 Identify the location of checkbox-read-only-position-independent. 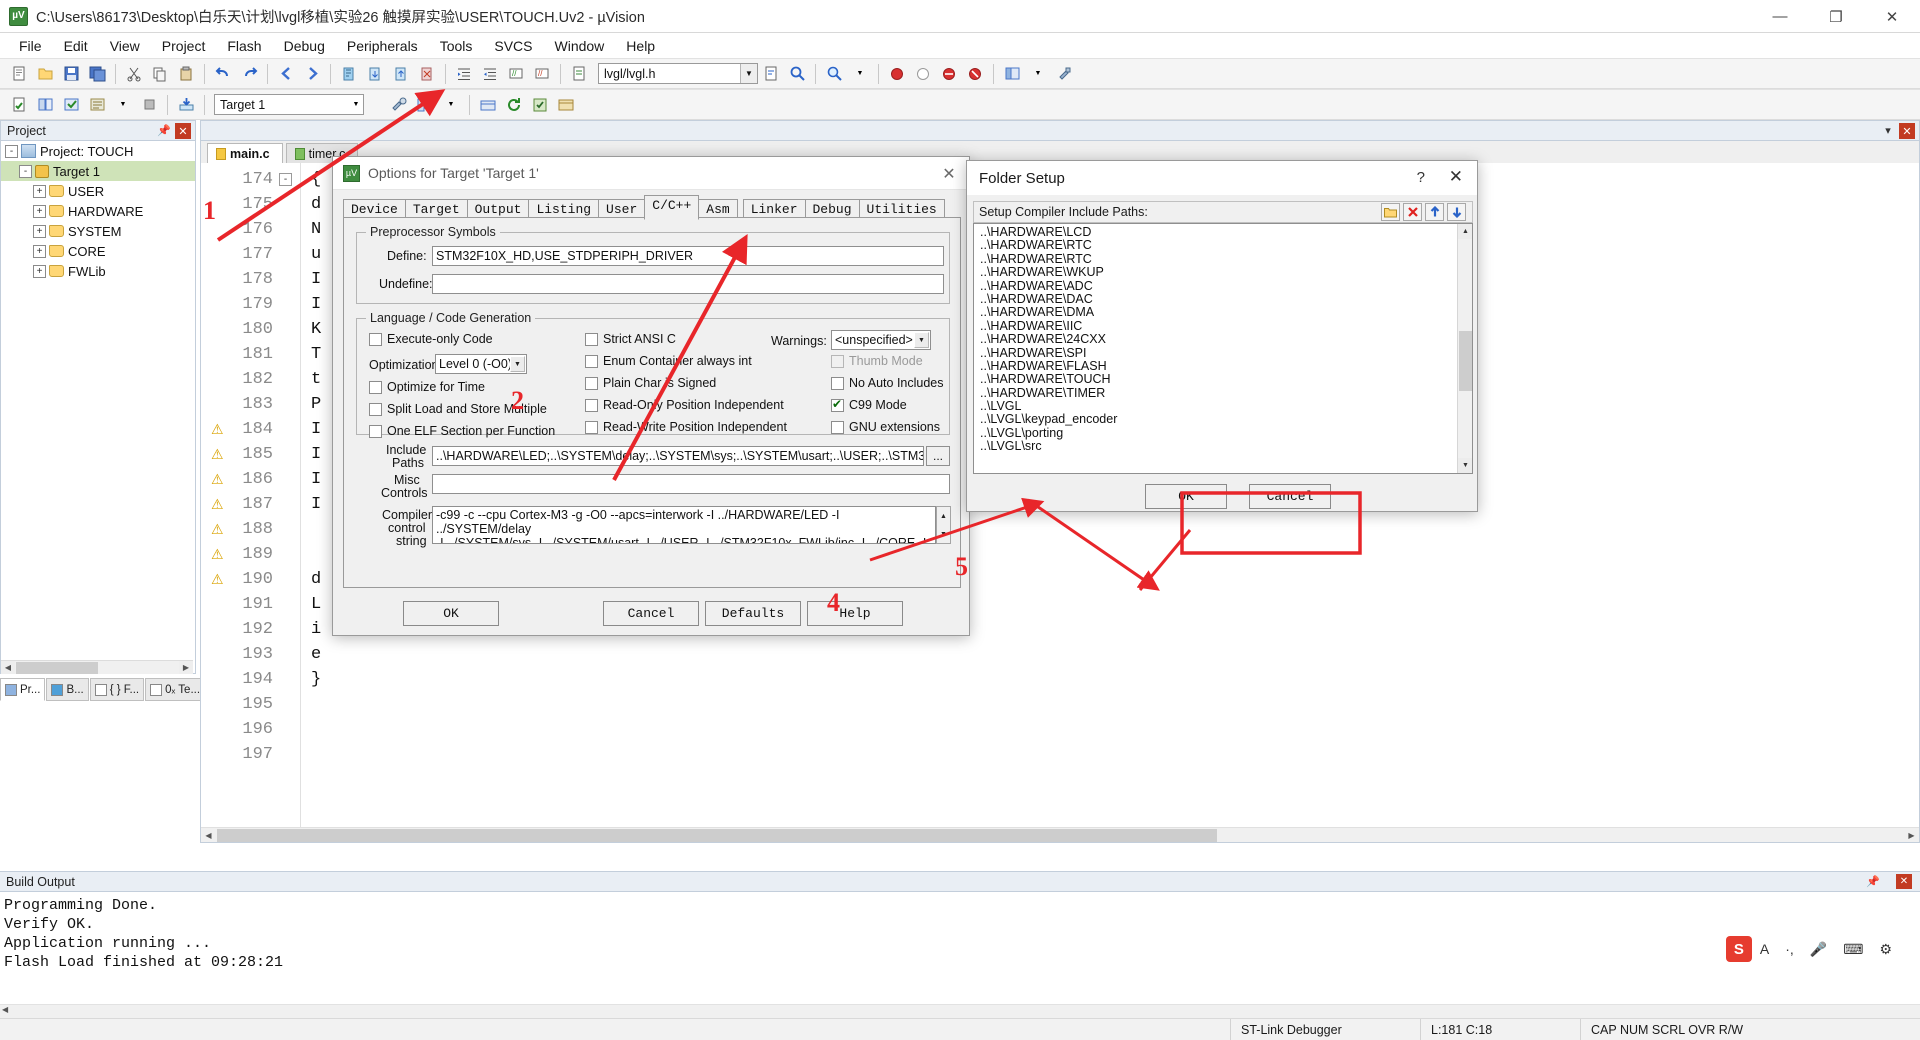
(591, 405).